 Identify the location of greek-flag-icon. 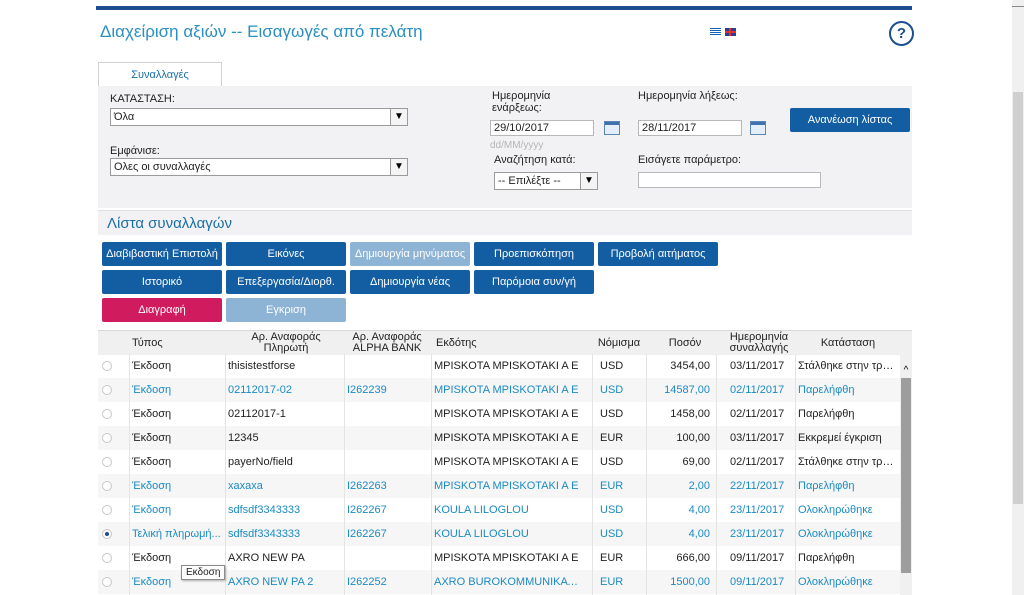
(715, 32).